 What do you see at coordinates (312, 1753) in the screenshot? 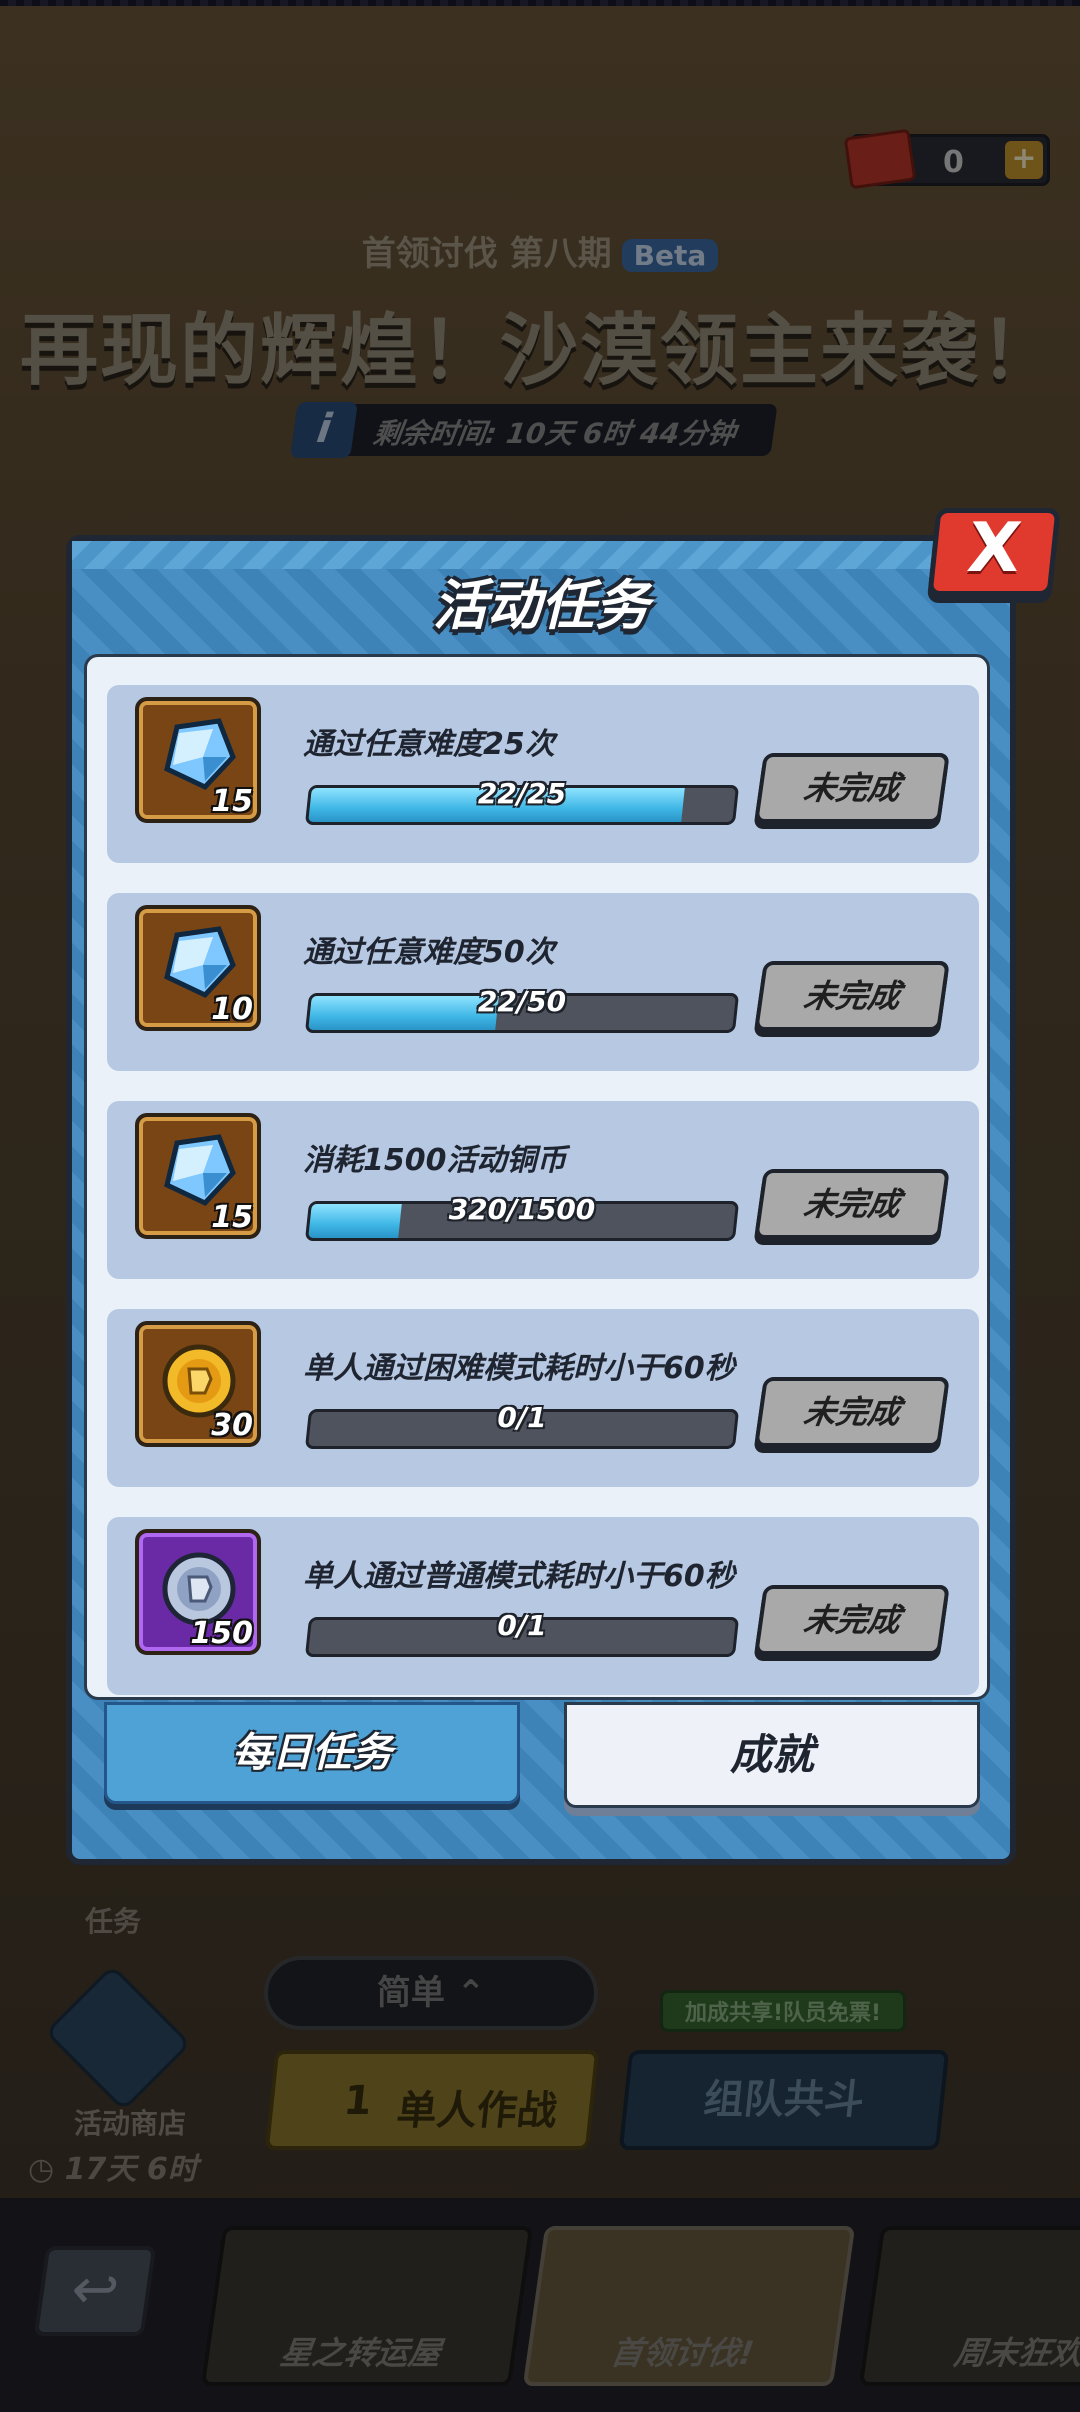
I see `tab-daily-tasks: 每日任务` at bounding box center [312, 1753].